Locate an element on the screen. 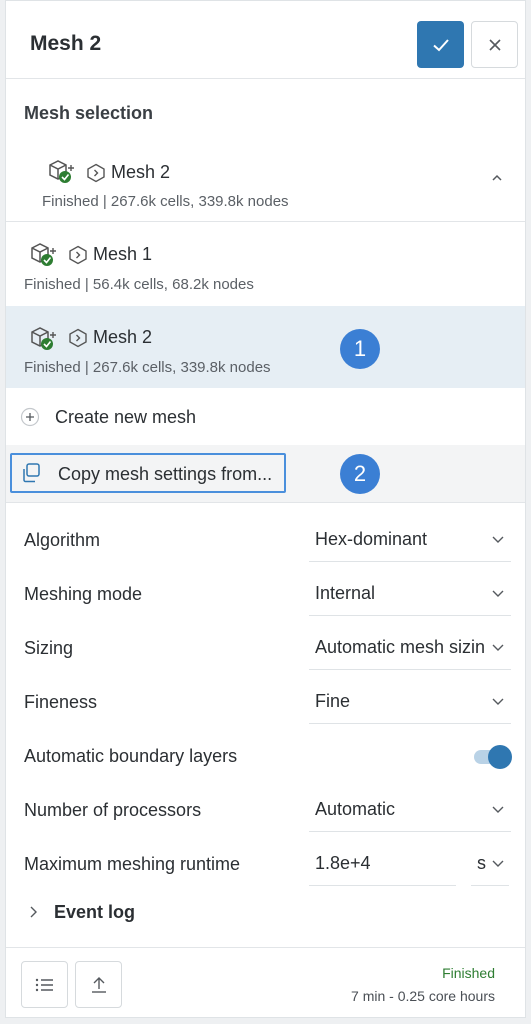 The height and width of the screenshot is (1024, 531). event-log-label: Event log is located at coordinates (95, 912).